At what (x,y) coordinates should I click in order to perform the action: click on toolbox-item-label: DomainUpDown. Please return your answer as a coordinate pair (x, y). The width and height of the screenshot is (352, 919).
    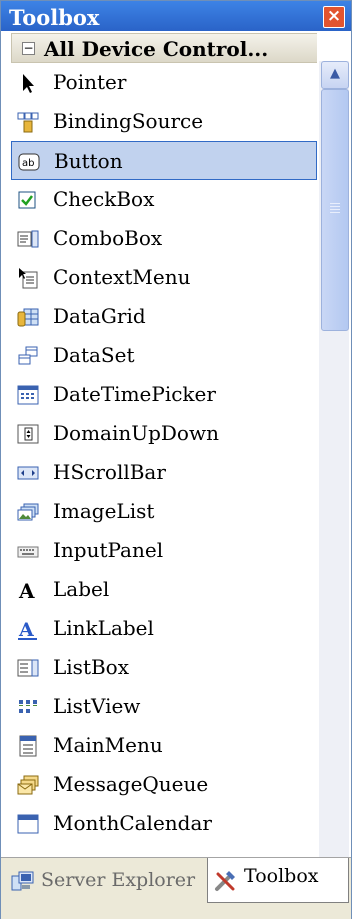
    Looking at the image, I should click on (136, 433).